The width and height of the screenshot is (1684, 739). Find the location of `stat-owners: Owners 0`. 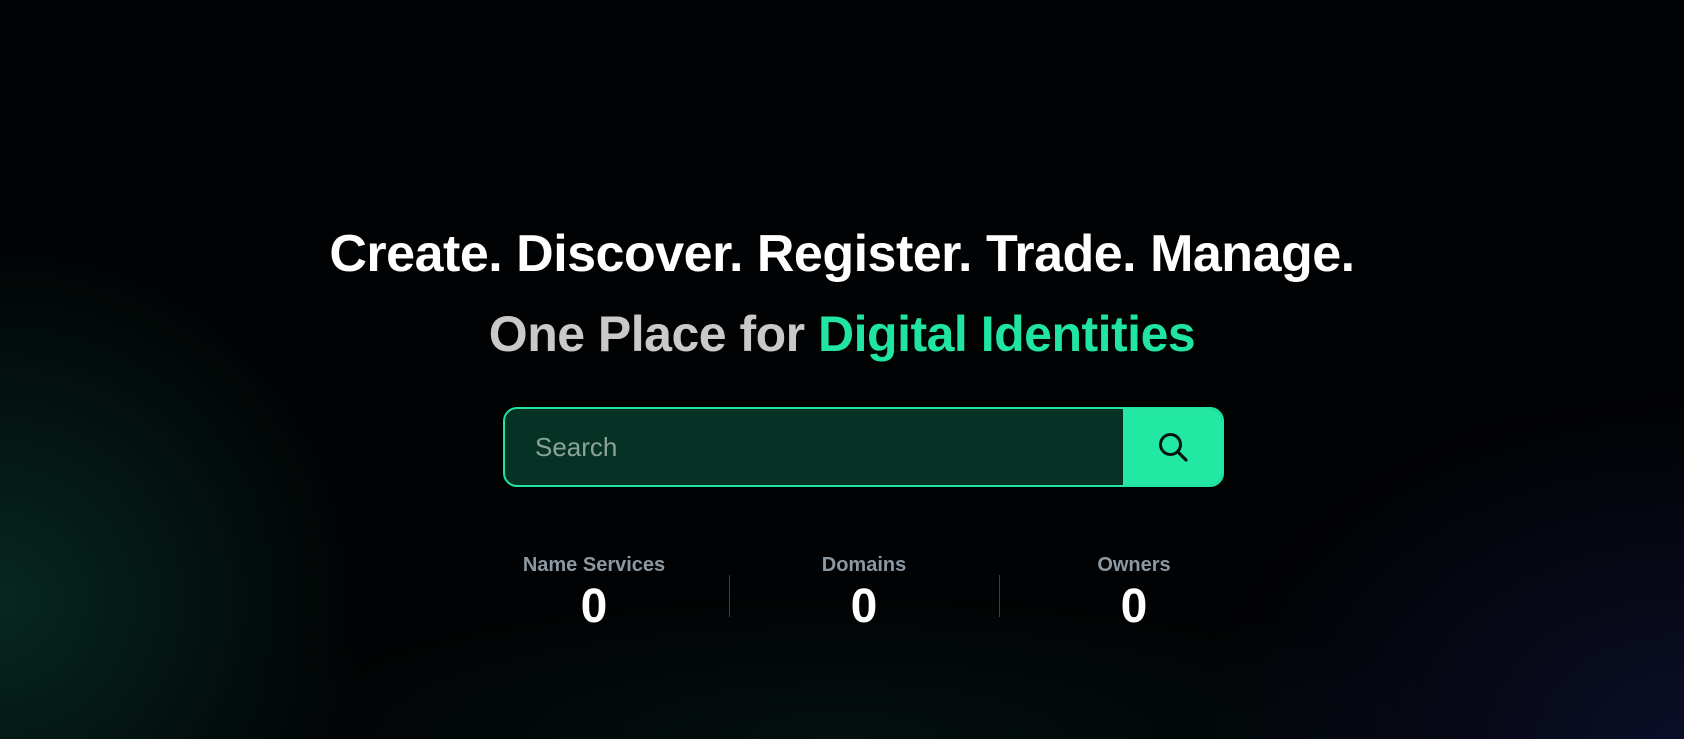

stat-owners: Owners 0 is located at coordinates (1134, 592).